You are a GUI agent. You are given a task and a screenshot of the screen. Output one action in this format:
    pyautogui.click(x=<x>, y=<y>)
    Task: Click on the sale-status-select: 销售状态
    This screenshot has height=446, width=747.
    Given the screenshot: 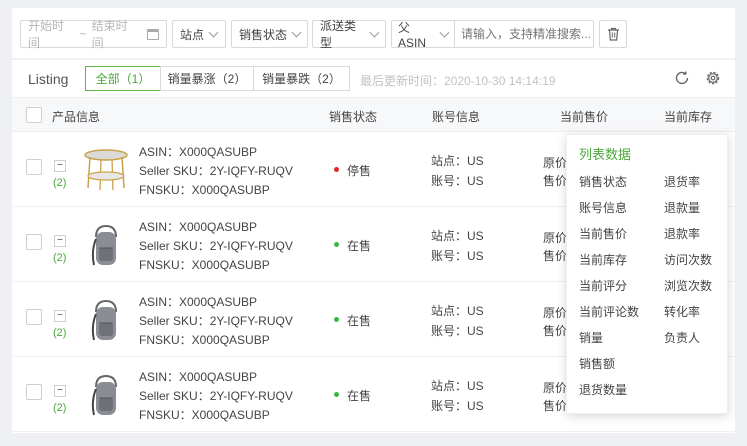 What is the action you would take?
    pyautogui.click(x=269, y=34)
    